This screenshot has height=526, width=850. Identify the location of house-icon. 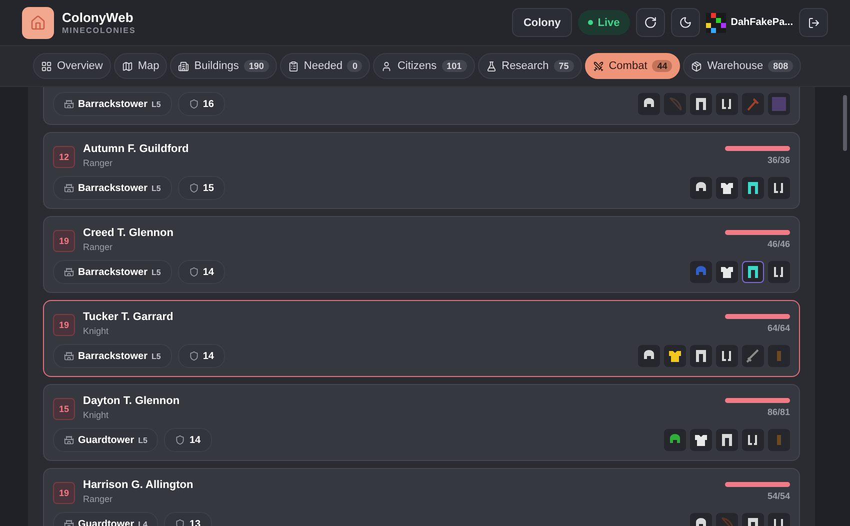
(38, 22).